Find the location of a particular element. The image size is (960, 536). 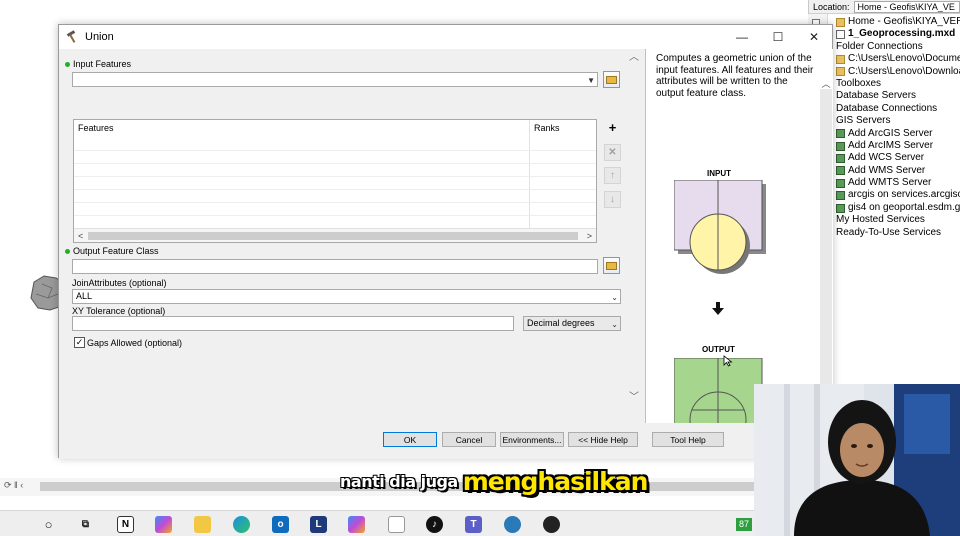

catalog-item: Add WMS Server is located at coordinates (898, 171).